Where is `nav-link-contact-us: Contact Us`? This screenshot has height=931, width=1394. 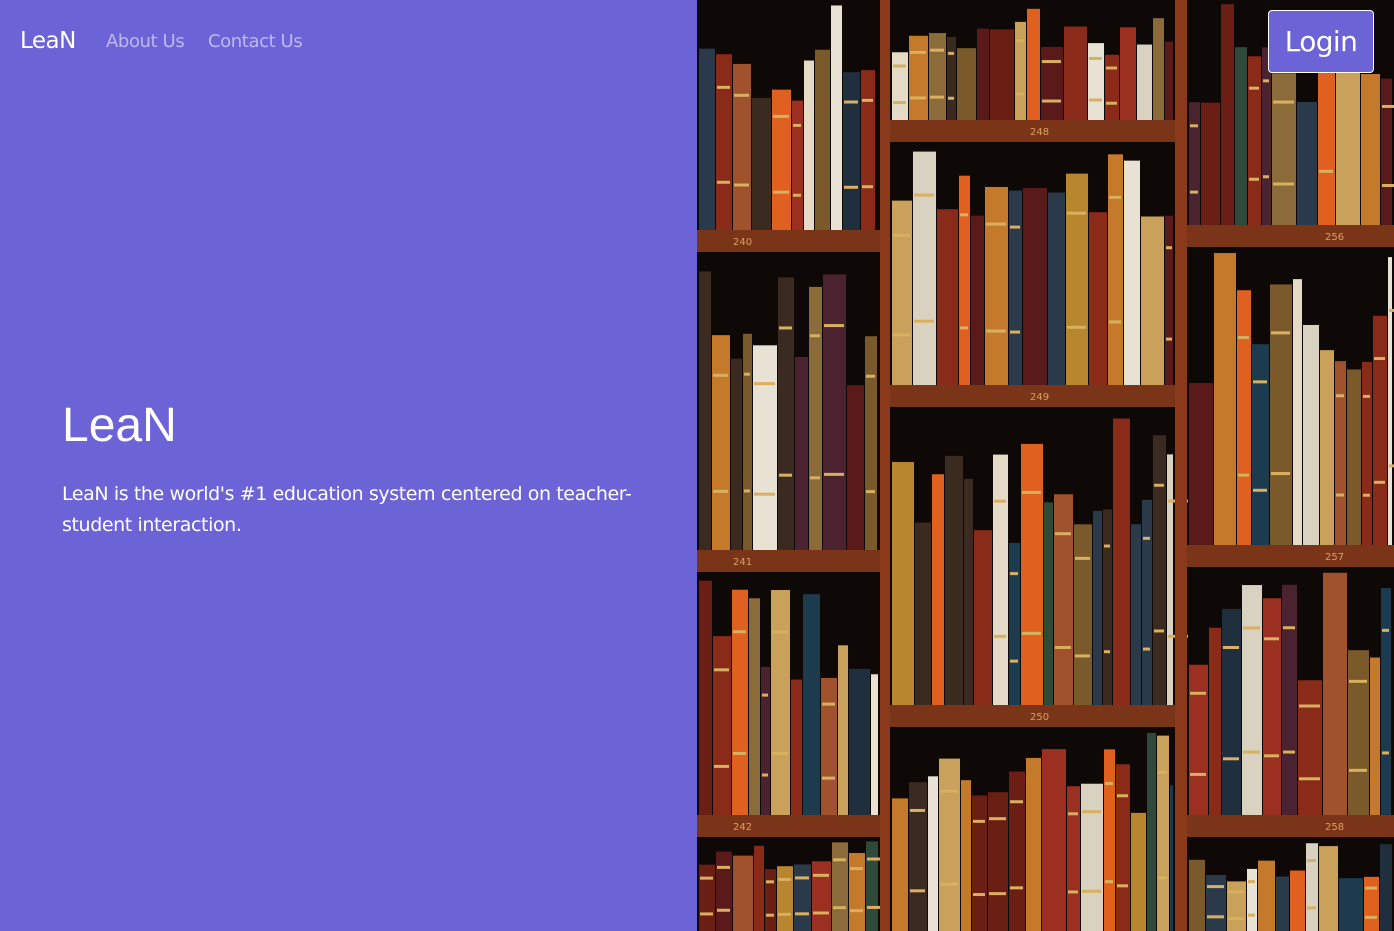 nav-link-contact-us: Contact Us is located at coordinates (255, 41).